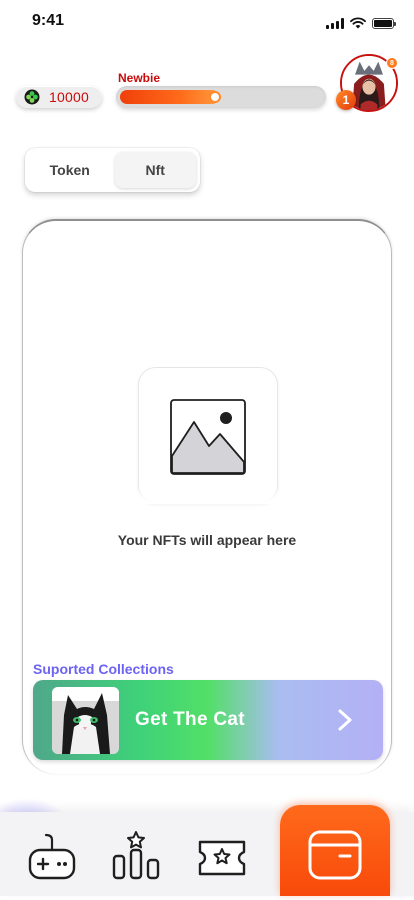 The width and height of the screenshot is (414, 900). I want to click on ticket-icon, so click(222, 858).